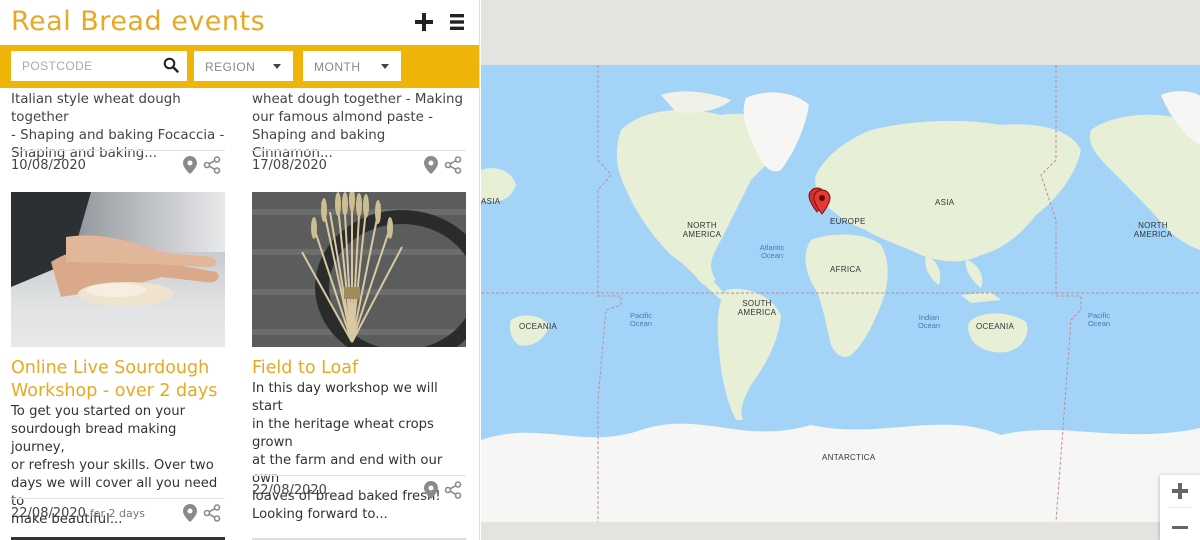 The height and width of the screenshot is (540, 1200). Describe the element at coordinates (114, 391) in the screenshot. I see `title-line: Workshop - over 2 days` at that location.